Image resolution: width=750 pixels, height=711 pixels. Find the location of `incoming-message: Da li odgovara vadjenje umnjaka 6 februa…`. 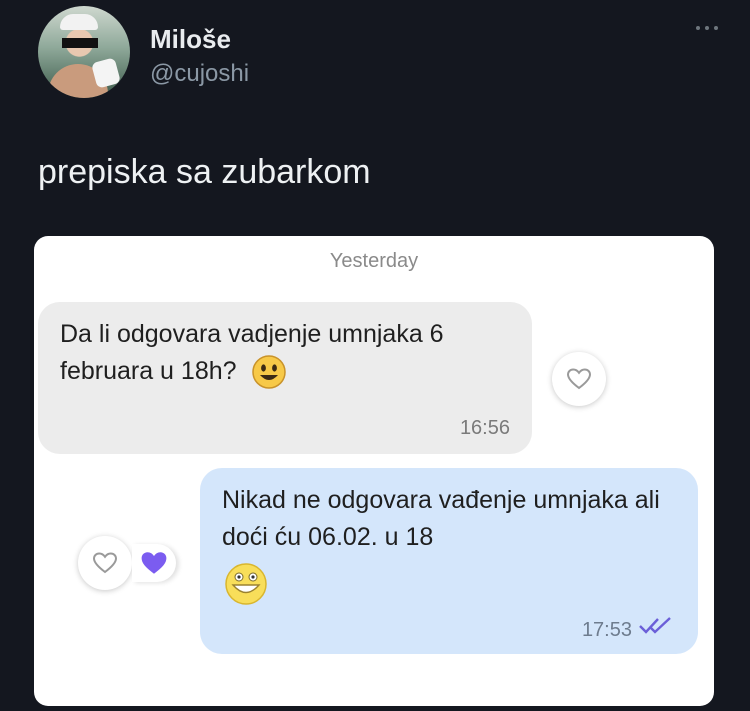

incoming-message: Da li odgovara vadjenje umnjaka 6 februa… is located at coordinates (285, 378).